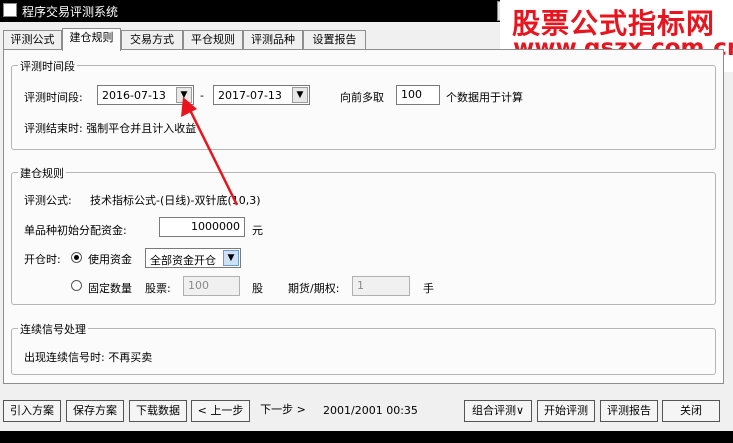 The image size is (733, 443). I want to click on annotation-arrow, so click(210, 151).